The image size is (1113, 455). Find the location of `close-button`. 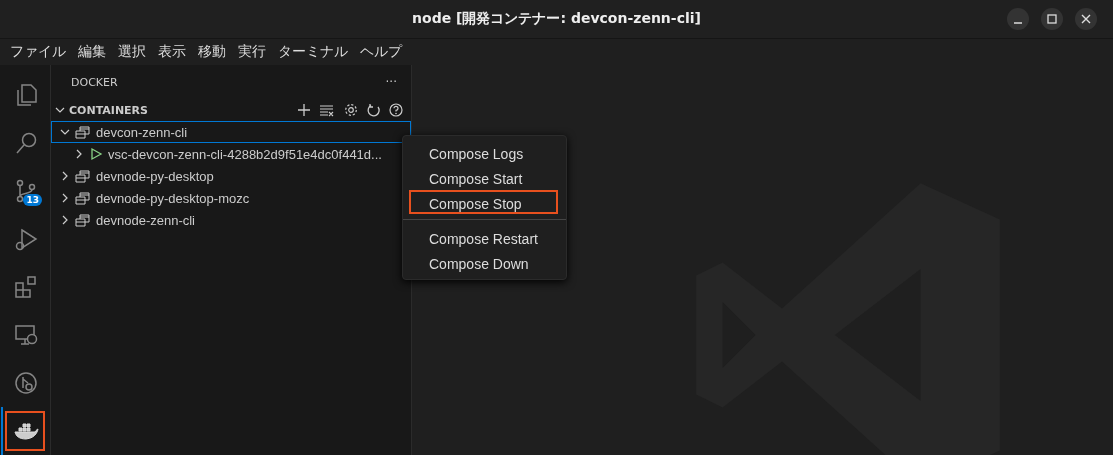

close-button is located at coordinates (1086, 19).